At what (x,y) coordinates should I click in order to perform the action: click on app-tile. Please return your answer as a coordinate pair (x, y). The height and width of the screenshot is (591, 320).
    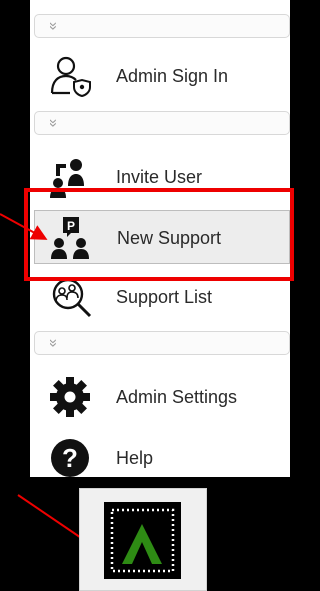
    Looking at the image, I should click on (143, 539).